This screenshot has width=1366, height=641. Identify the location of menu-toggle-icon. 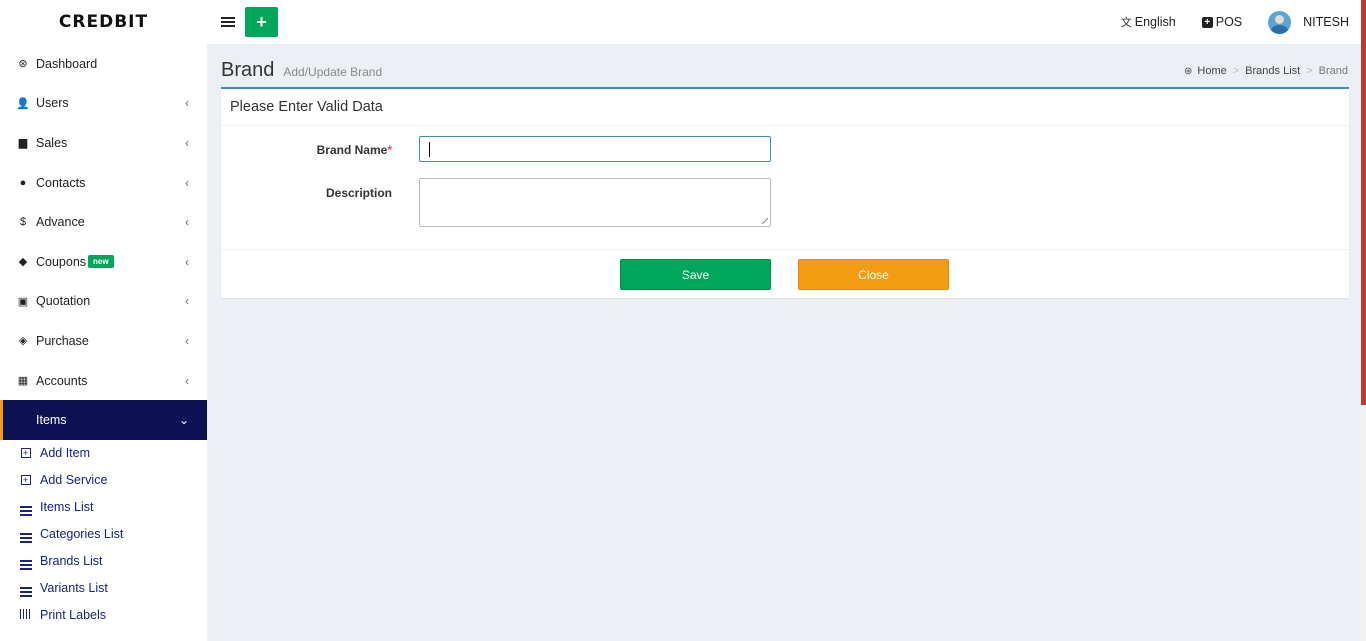
(228, 22).